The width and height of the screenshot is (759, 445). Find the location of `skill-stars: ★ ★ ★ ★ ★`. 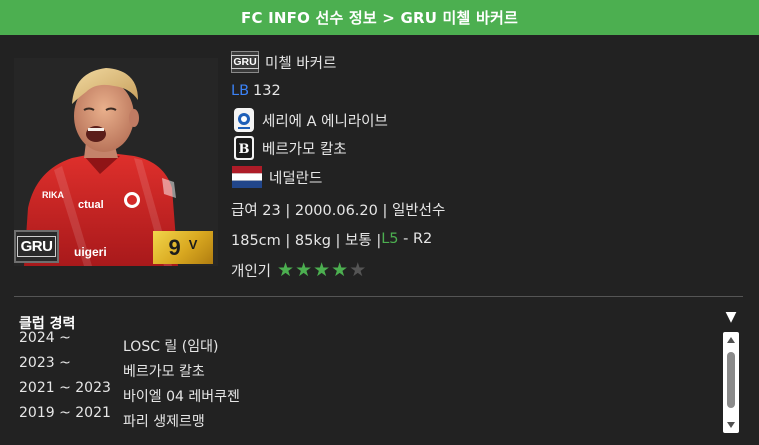

skill-stars: ★ ★ ★ ★ ★ is located at coordinates (322, 269).